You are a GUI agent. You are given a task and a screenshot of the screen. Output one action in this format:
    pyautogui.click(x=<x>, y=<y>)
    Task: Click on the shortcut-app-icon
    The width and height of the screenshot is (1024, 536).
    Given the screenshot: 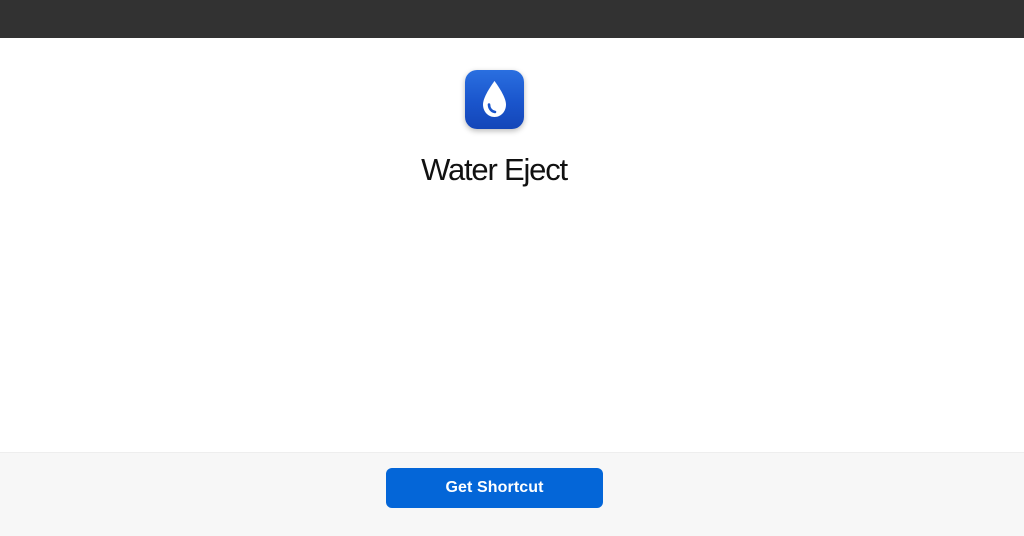 What is the action you would take?
    pyautogui.click(x=494, y=99)
    